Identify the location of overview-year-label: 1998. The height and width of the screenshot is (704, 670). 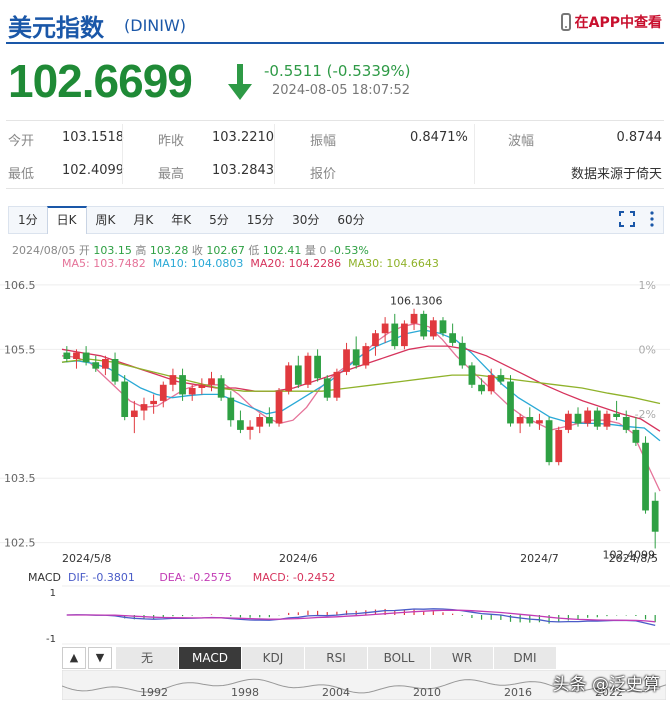
(245, 692).